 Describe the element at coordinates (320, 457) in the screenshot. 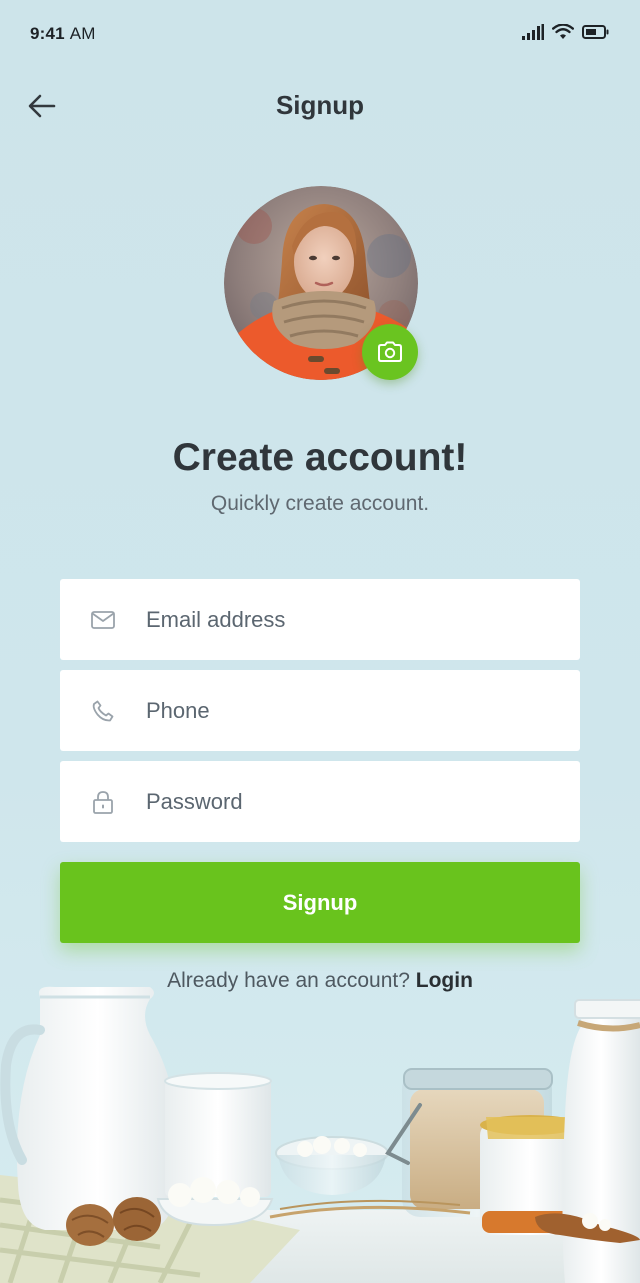

I see `create-account-heading: Create account!` at that location.